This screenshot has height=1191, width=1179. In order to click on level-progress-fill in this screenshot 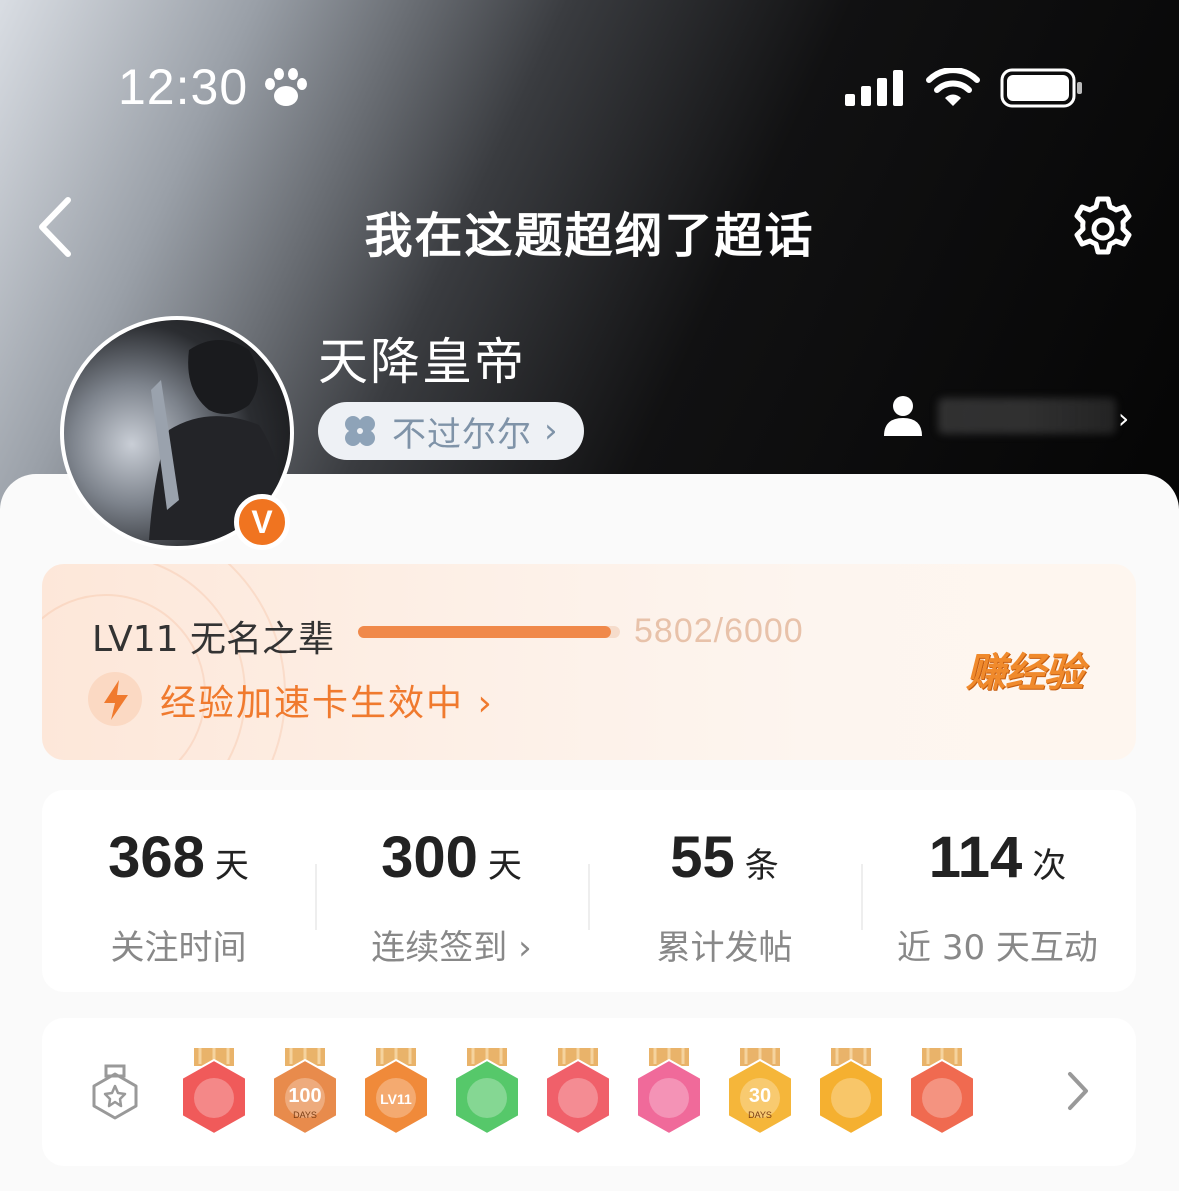, I will do `click(485, 632)`.